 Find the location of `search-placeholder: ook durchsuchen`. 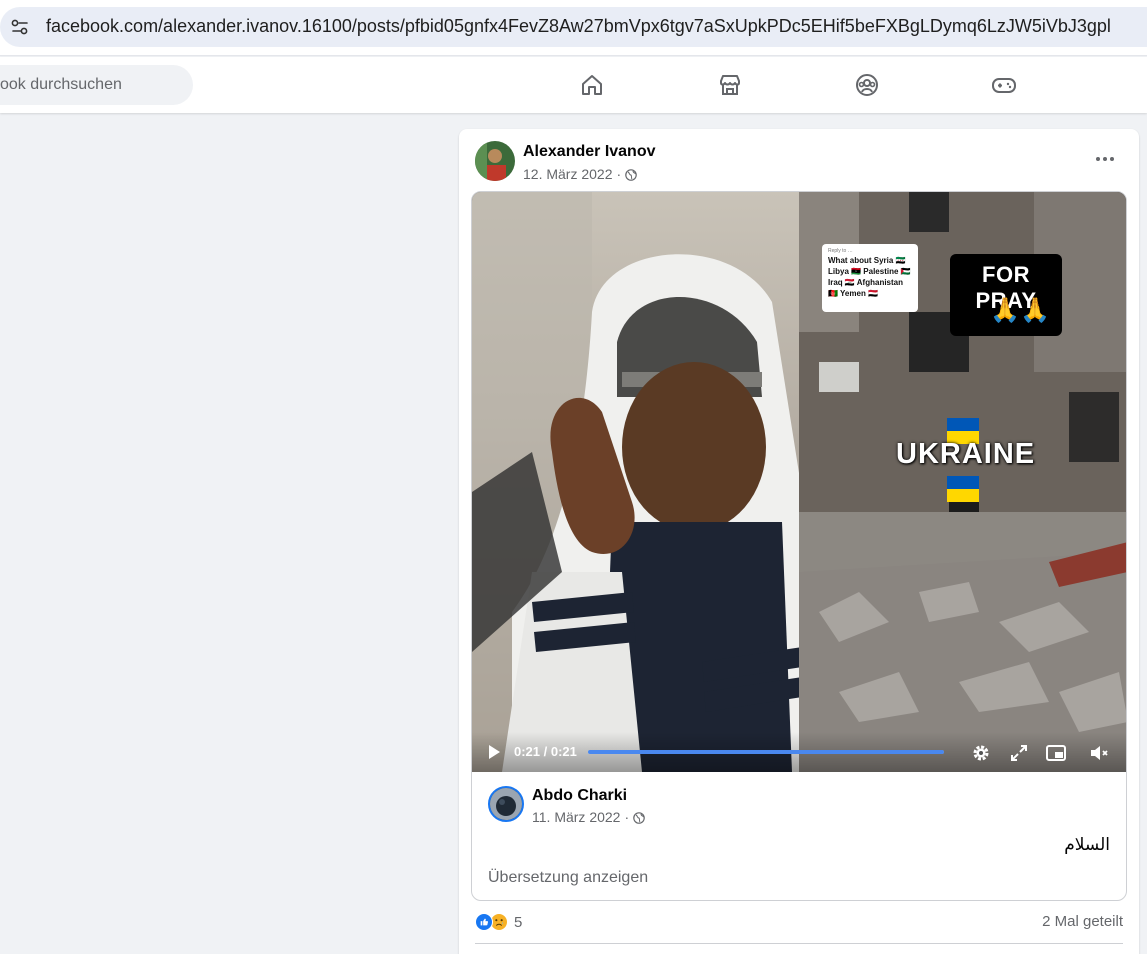

search-placeholder: ook durchsuchen is located at coordinates (61, 84).